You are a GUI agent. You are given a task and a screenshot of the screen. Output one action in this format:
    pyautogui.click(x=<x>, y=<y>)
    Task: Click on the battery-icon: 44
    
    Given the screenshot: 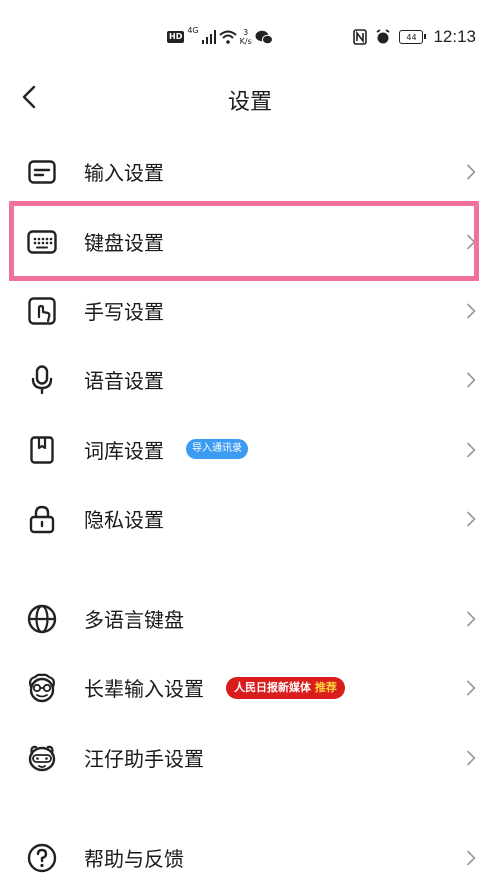 What is the action you would take?
    pyautogui.click(x=413, y=37)
    